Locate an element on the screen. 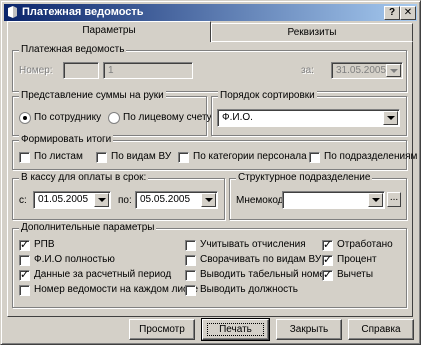 The image size is (421, 345). checkbox-rpv is located at coordinates (24, 244).